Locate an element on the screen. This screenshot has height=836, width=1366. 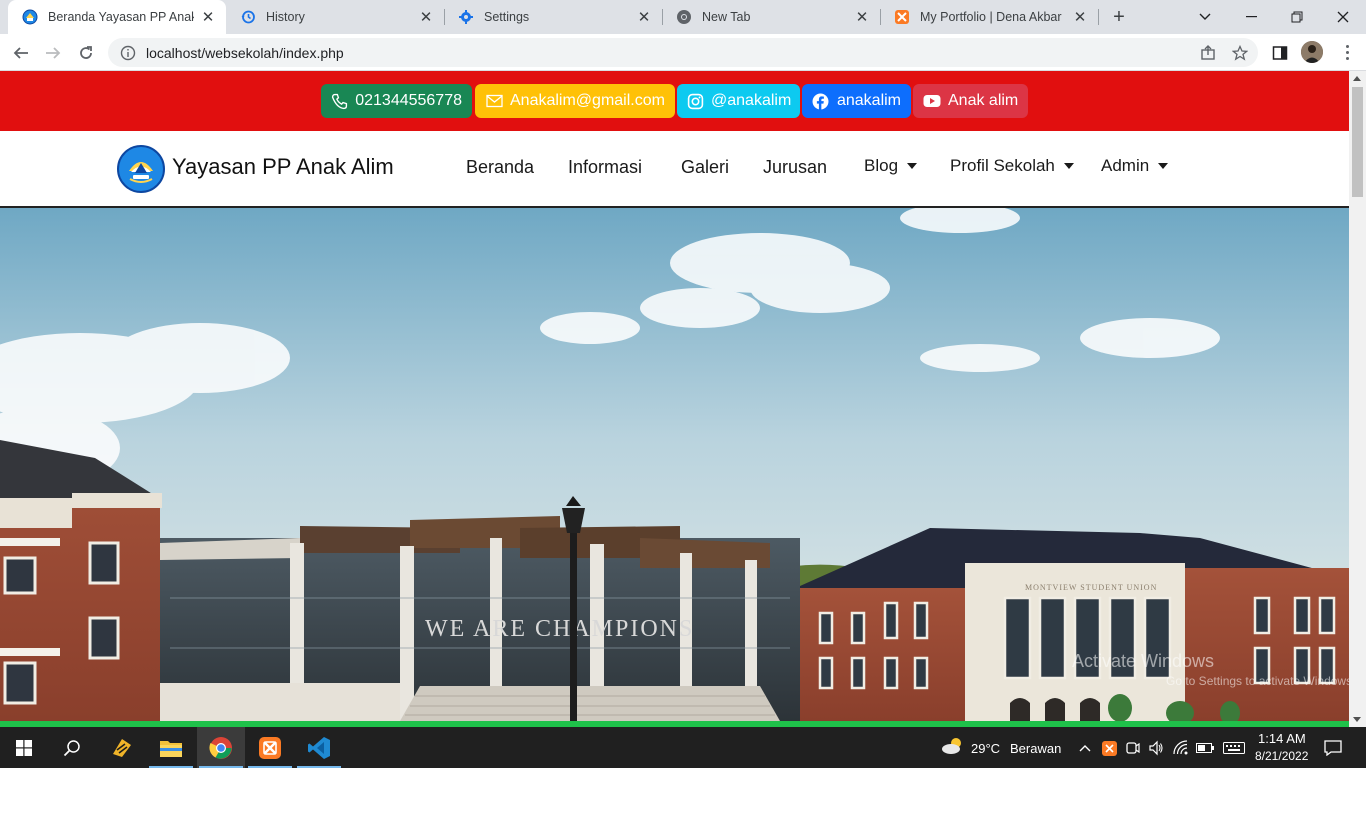
scroll-up-arrow-icon is located at coordinates (1357, 78).